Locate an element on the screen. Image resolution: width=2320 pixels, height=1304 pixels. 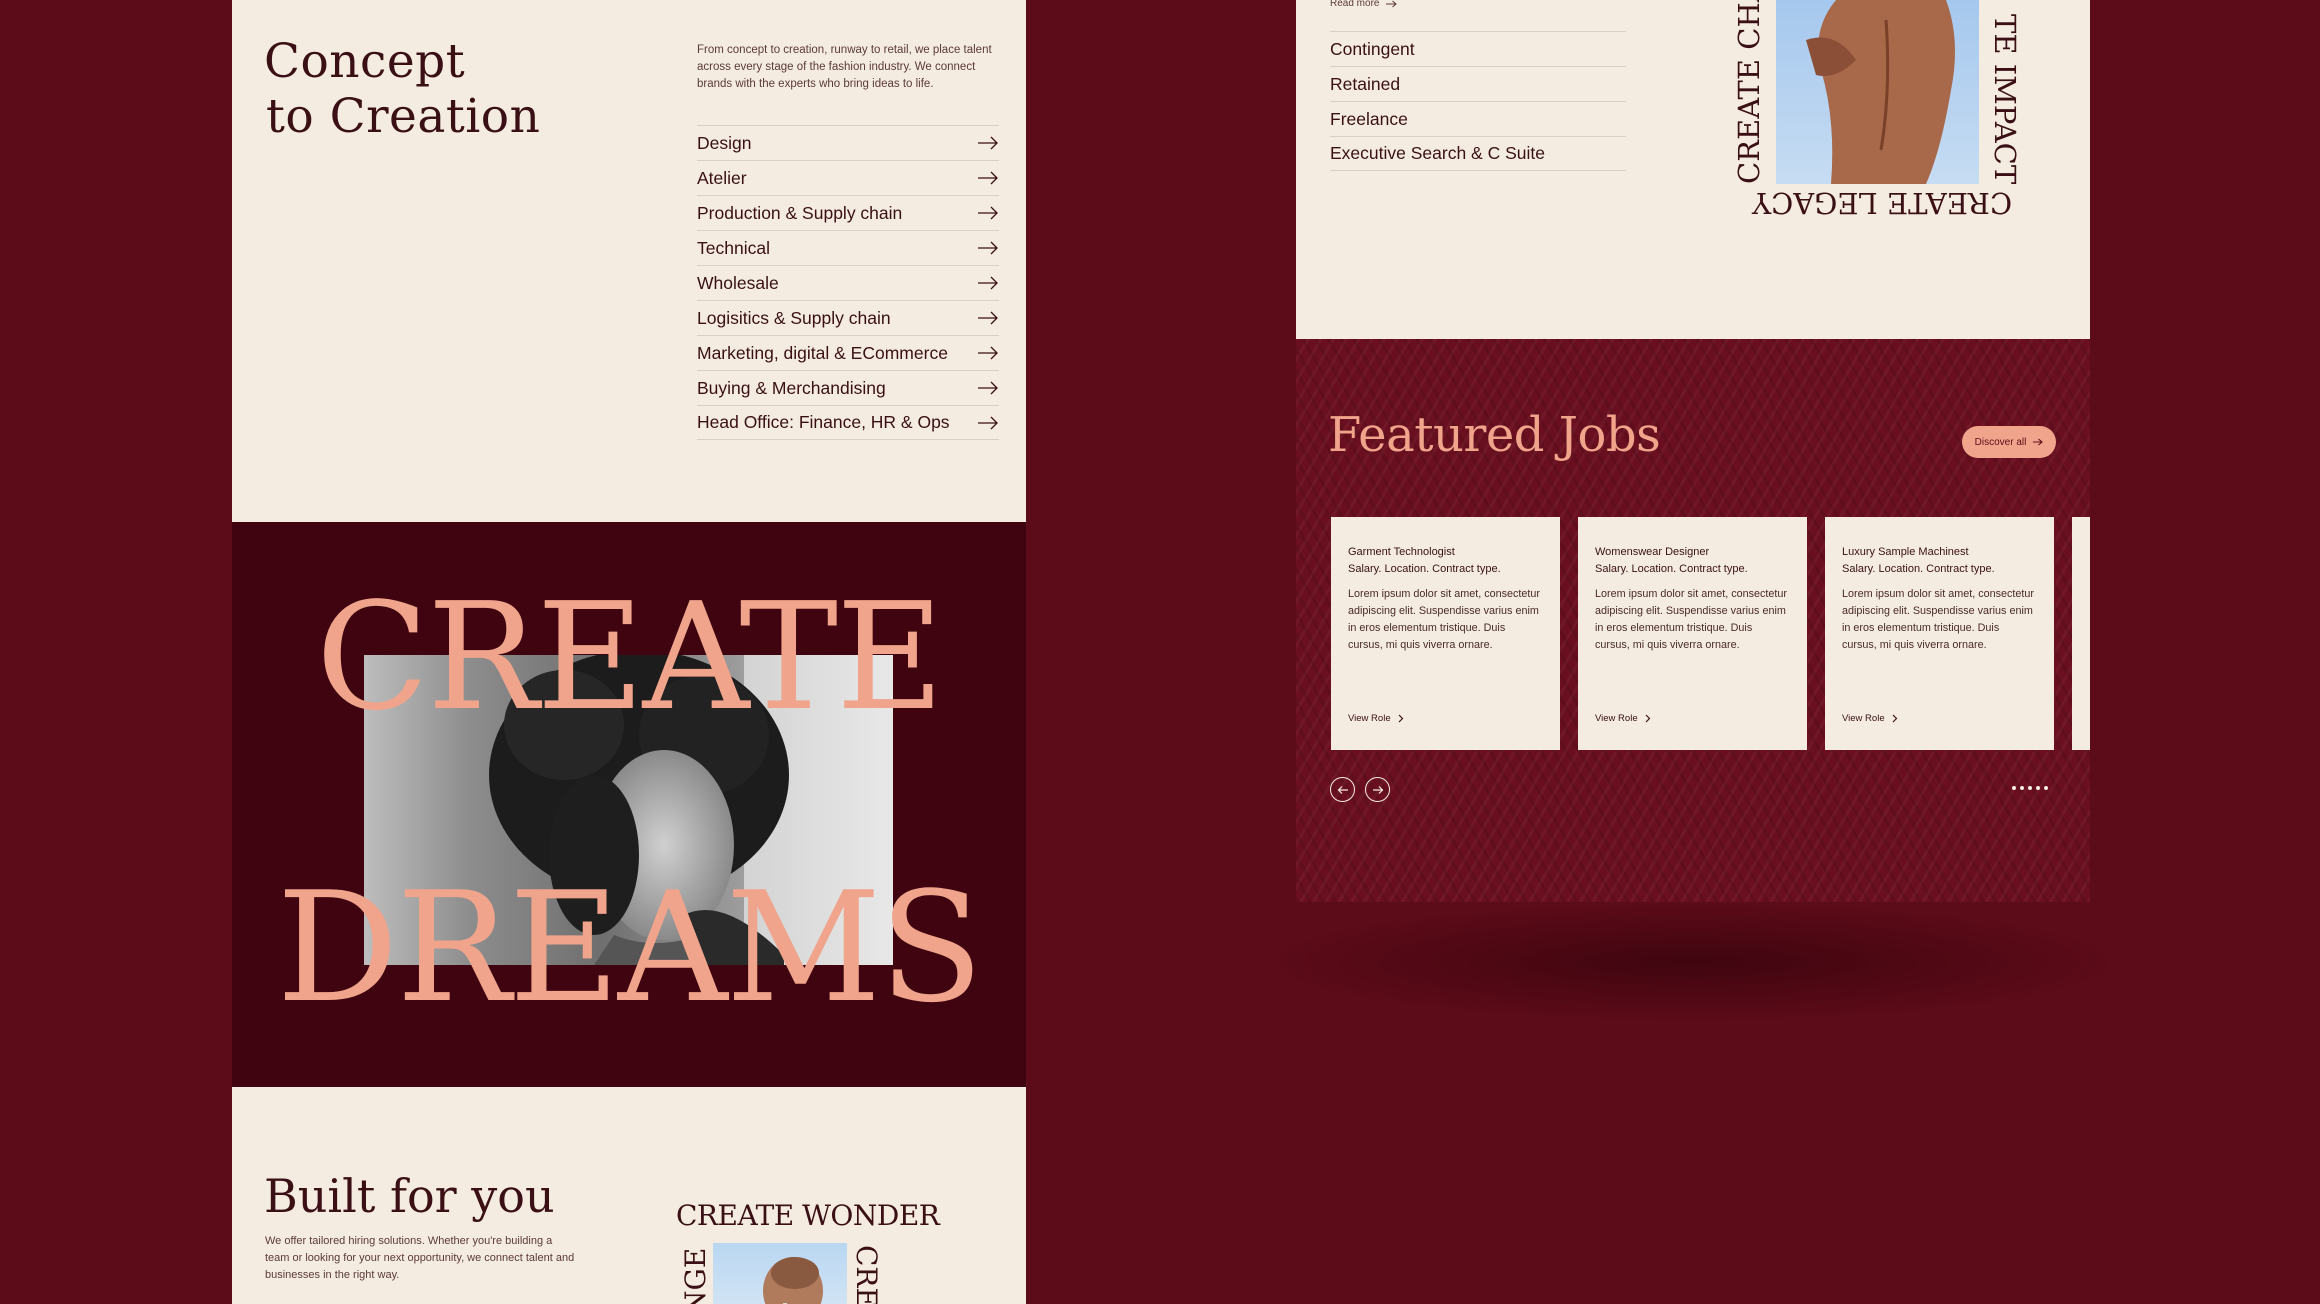
read-more-link: Read more is located at coordinates (1364, 4).